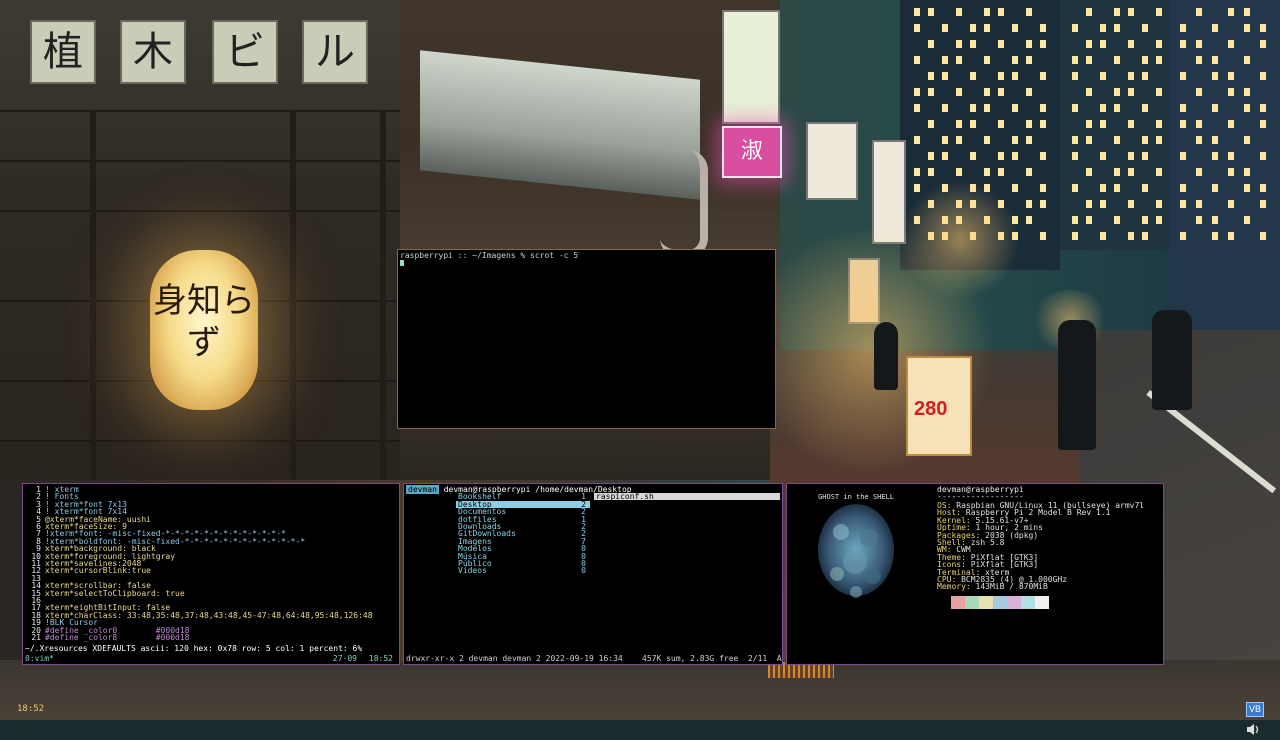 The width and height of the screenshot is (1280, 740). What do you see at coordinates (625, 496) in the screenshot?
I see `ranger-preview-filename: raspiconf.sh` at bounding box center [625, 496].